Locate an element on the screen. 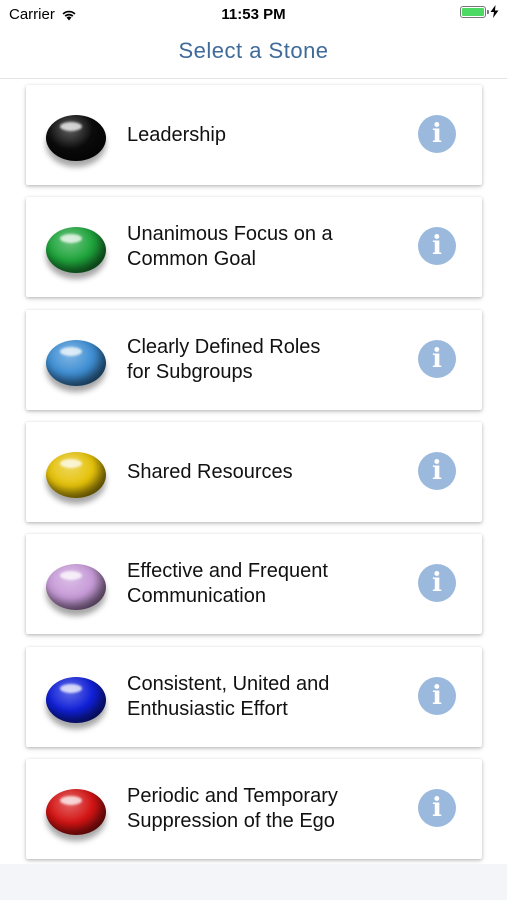  battery-indicator is located at coordinates (479, 11).